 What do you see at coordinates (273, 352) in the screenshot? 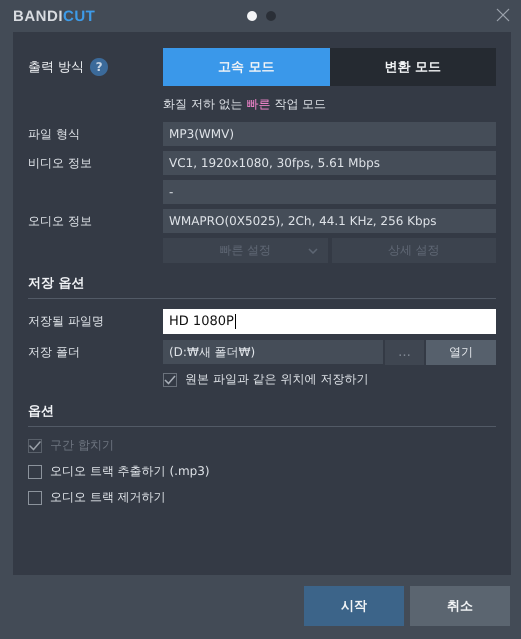
I see `folder-field: (D:₩새 폴더₩)` at bounding box center [273, 352].